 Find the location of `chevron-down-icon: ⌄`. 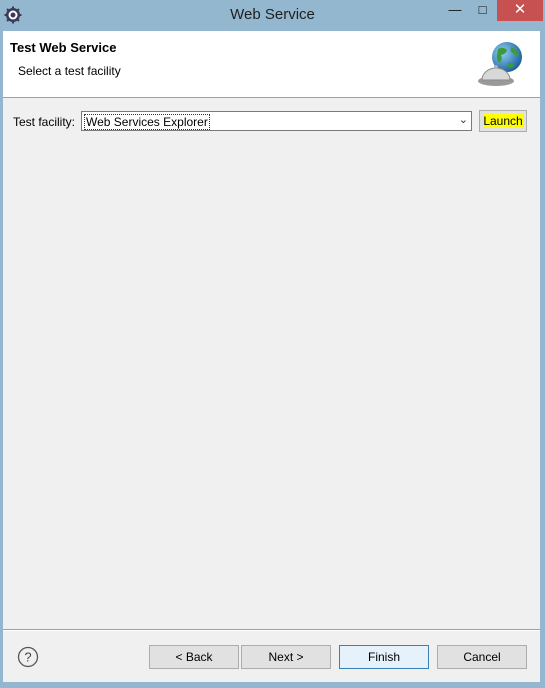

chevron-down-icon: ⌄ is located at coordinates (463, 119).